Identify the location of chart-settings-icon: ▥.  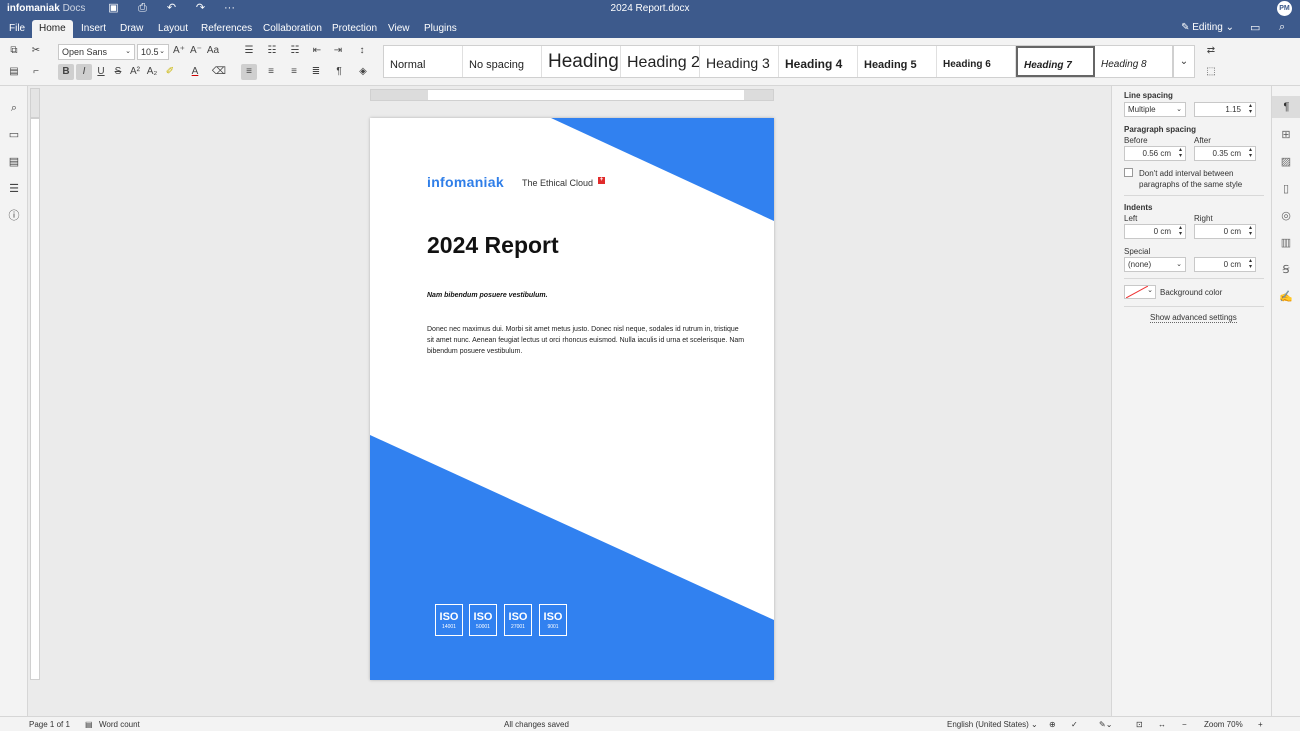
(1286, 243).